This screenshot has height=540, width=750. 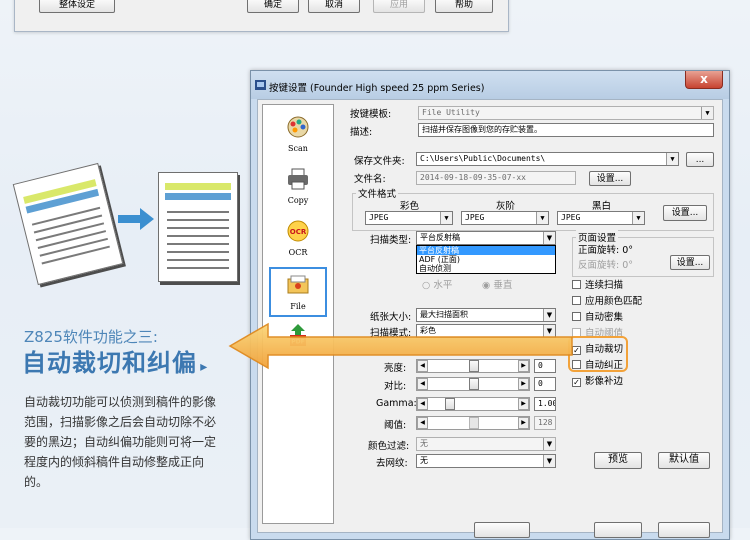 I want to click on dropdown-option: ADF (正面), so click(x=486, y=259).